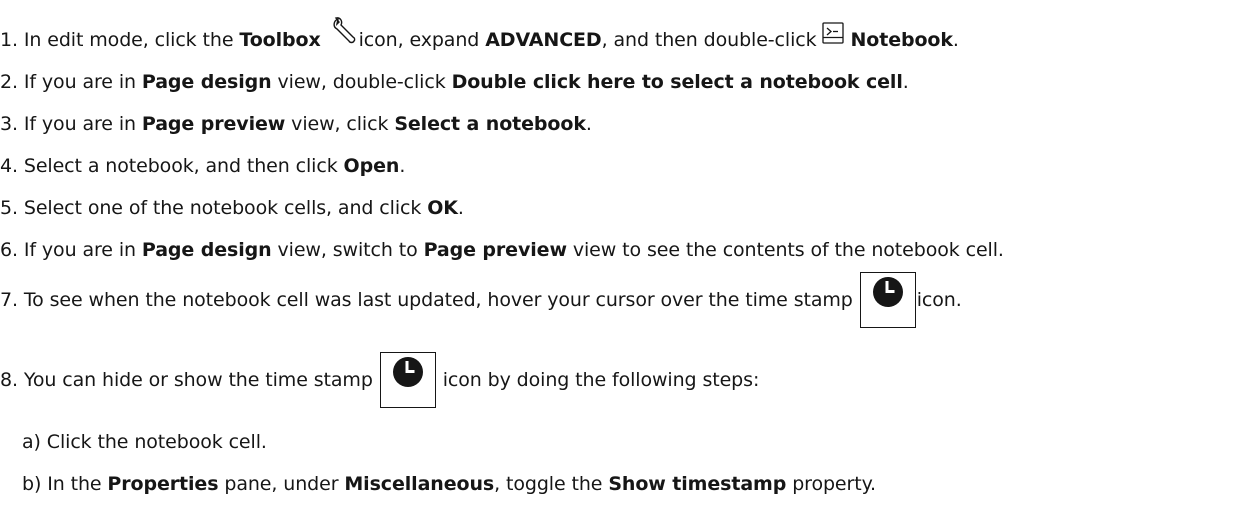 This screenshot has width=1244, height=525. What do you see at coordinates (831, 484) in the screenshot?
I see `step-8b-end: property.` at bounding box center [831, 484].